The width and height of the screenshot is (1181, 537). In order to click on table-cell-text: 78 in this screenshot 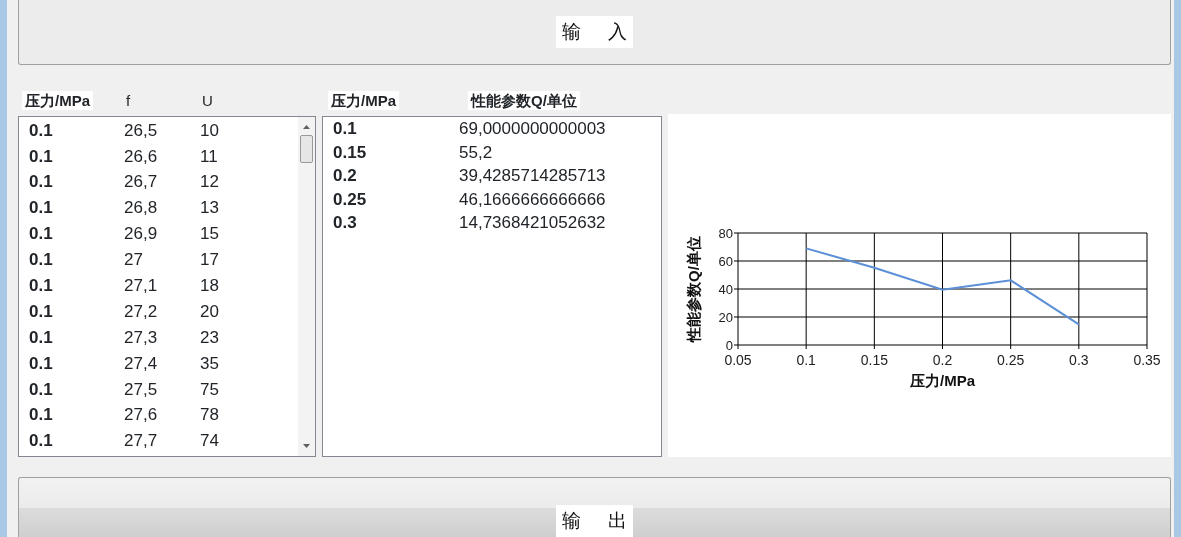, I will do `click(210, 415)`.